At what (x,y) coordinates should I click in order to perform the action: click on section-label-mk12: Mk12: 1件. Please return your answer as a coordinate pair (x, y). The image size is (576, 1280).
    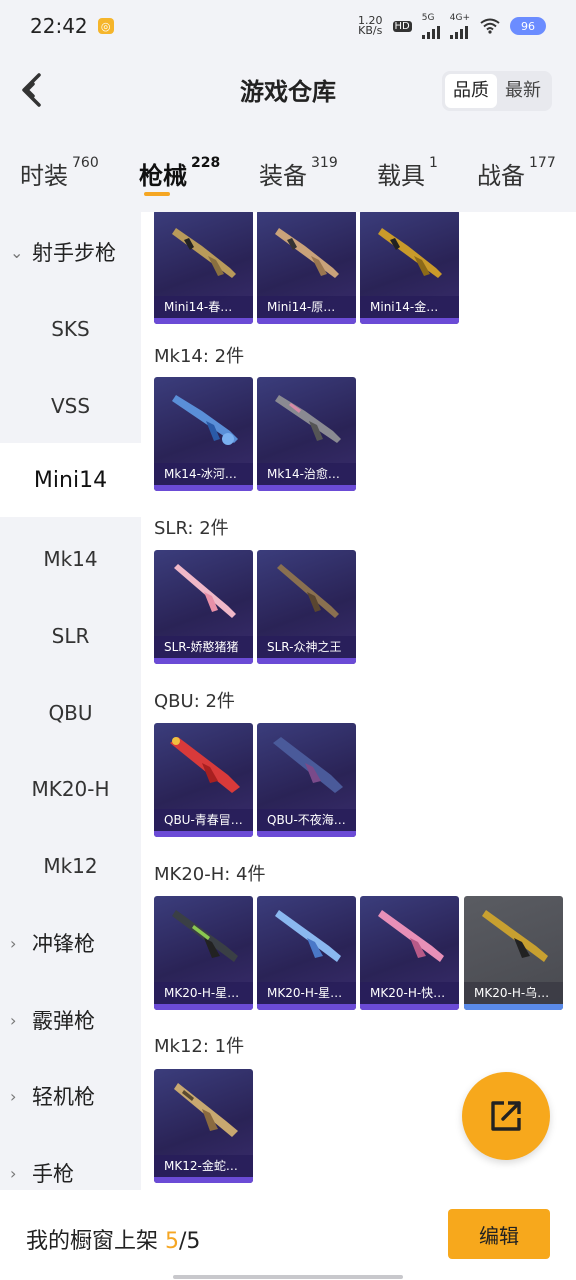
    Looking at the image, I should click on (199, 1046).